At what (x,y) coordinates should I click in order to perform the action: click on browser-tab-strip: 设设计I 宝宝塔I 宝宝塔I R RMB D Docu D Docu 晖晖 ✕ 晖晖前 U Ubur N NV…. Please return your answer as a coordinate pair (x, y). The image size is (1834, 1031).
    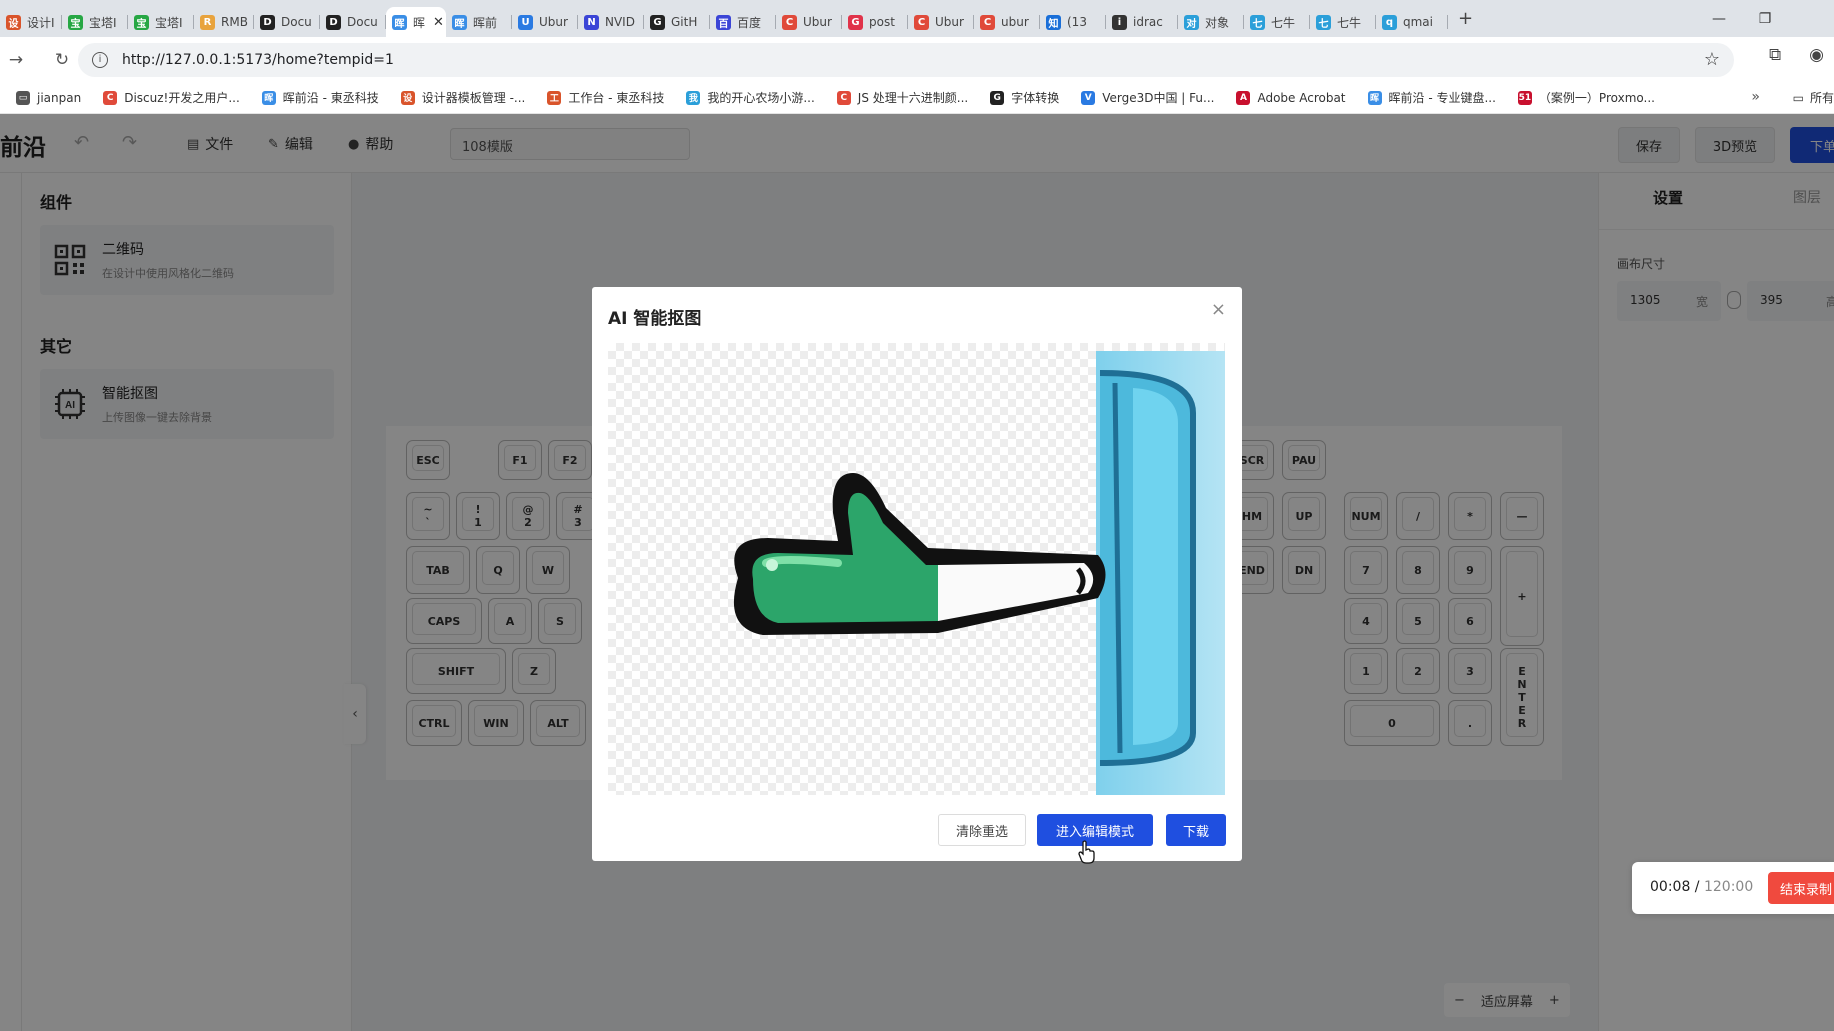
    Looking at the image, I should click on (917, 18).